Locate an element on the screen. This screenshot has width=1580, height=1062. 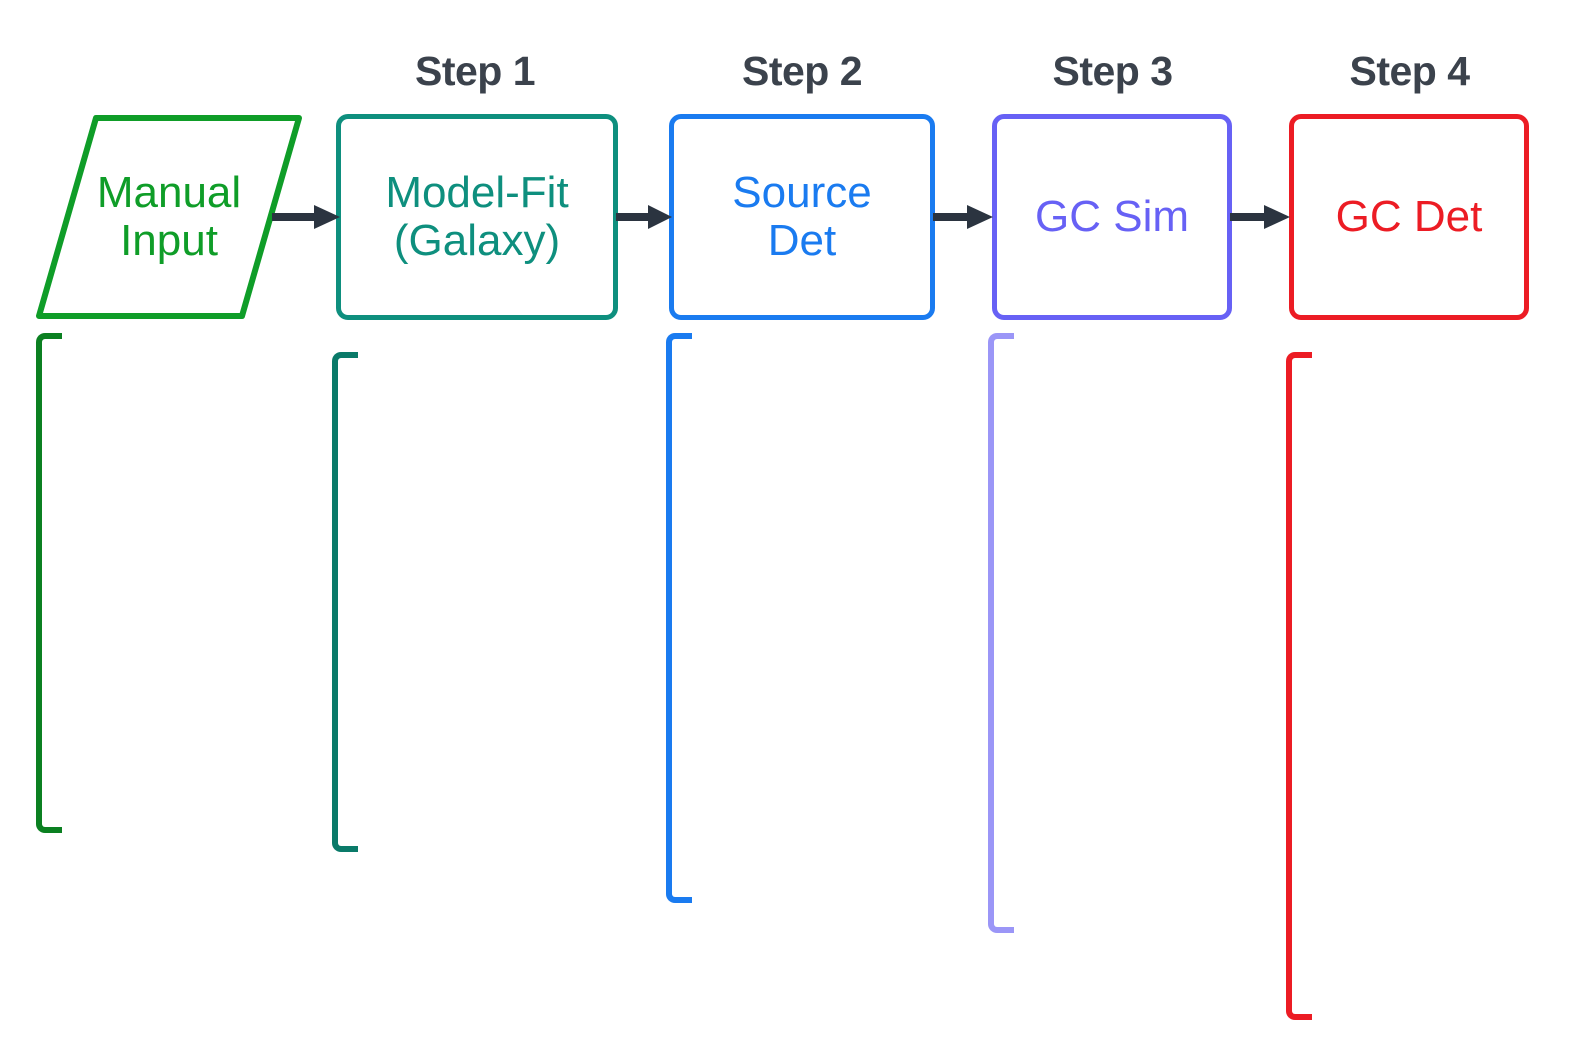
bracket-gc-det is located at coordinates (1299, 686).